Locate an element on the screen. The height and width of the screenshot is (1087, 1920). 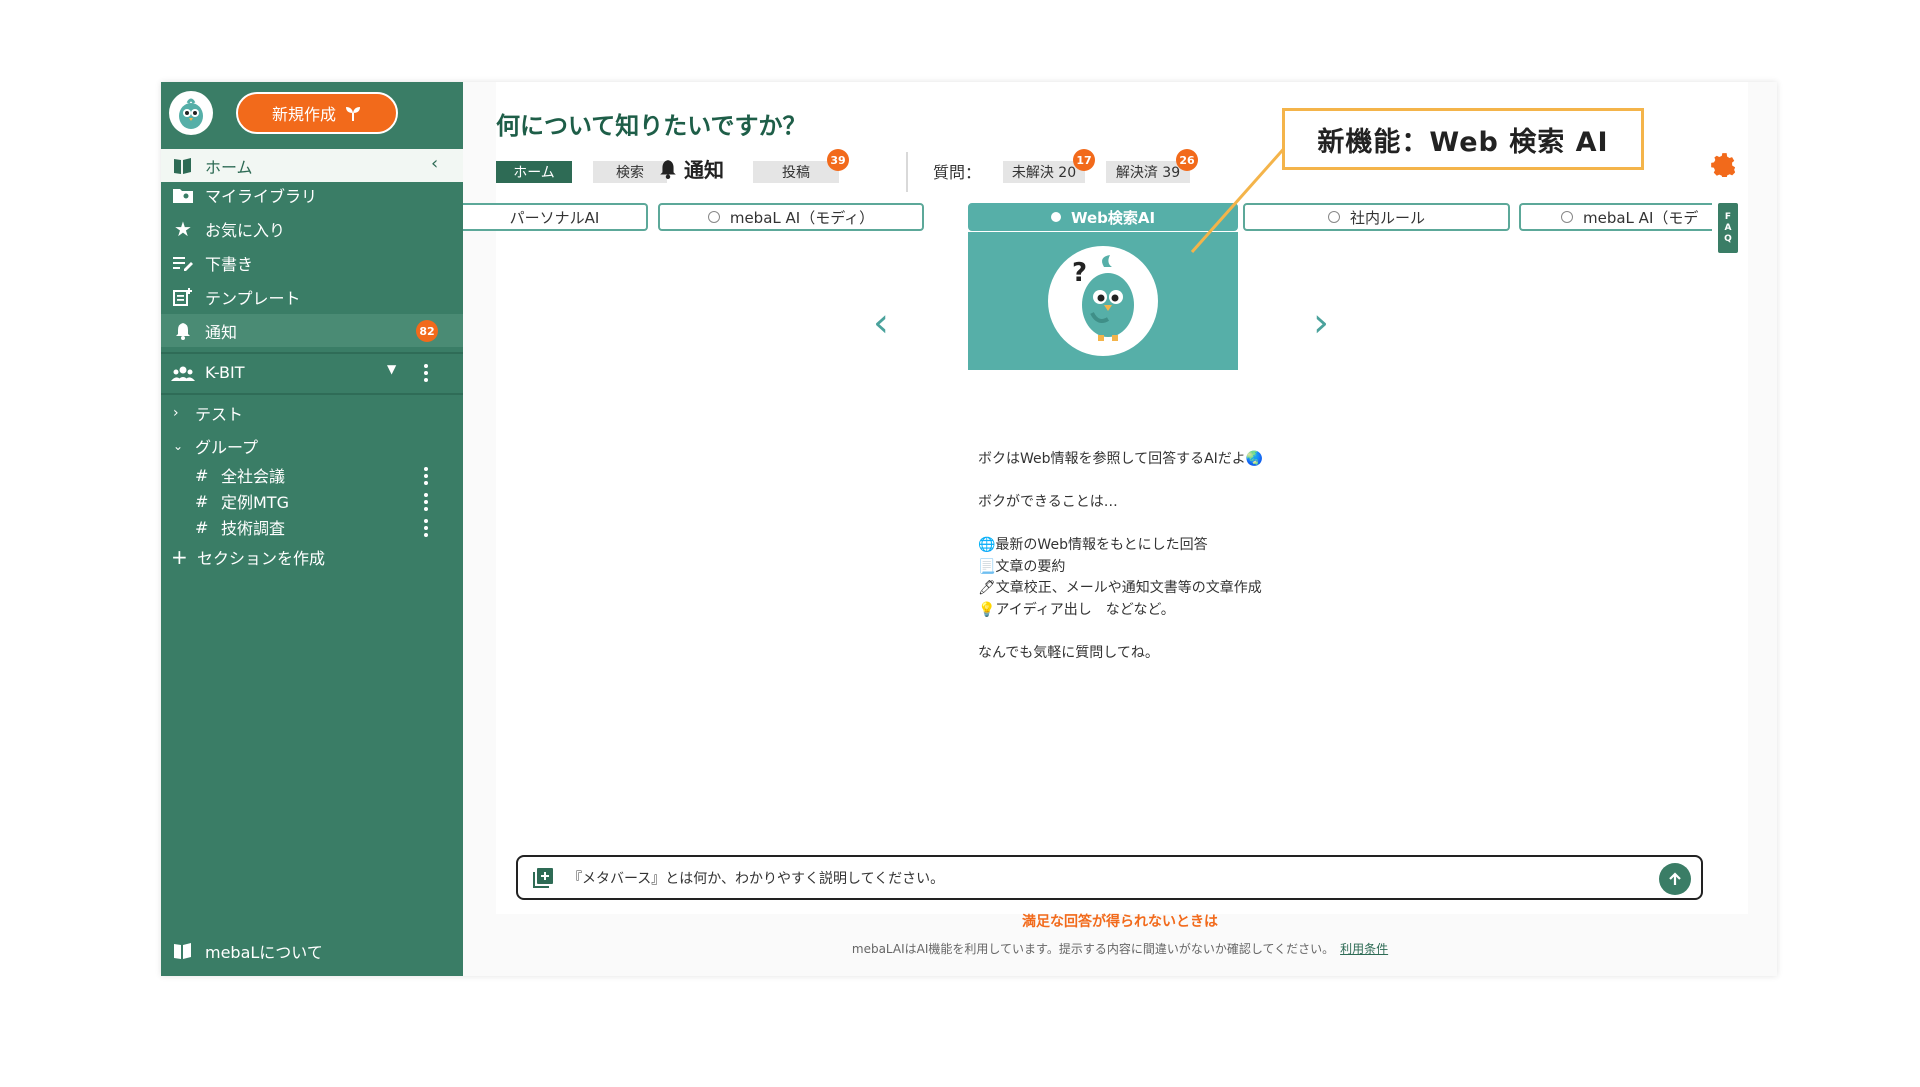
description-line: 💡アイディア出し などなど。 is located at coordinates (1076, 609).